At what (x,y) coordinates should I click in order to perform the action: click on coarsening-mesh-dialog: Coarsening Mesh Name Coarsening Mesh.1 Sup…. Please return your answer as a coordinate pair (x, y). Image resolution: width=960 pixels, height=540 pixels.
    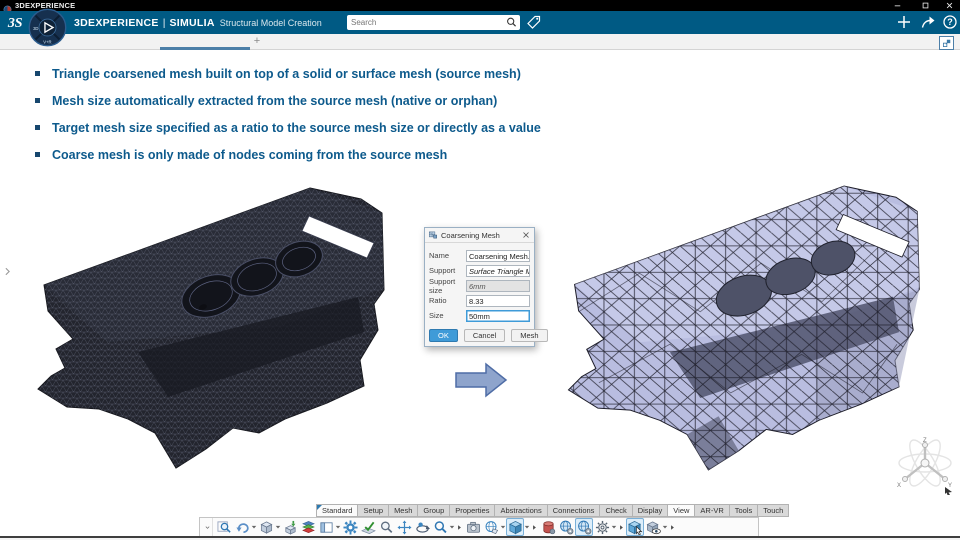
    Looking at the image, I should click on (486, 287).